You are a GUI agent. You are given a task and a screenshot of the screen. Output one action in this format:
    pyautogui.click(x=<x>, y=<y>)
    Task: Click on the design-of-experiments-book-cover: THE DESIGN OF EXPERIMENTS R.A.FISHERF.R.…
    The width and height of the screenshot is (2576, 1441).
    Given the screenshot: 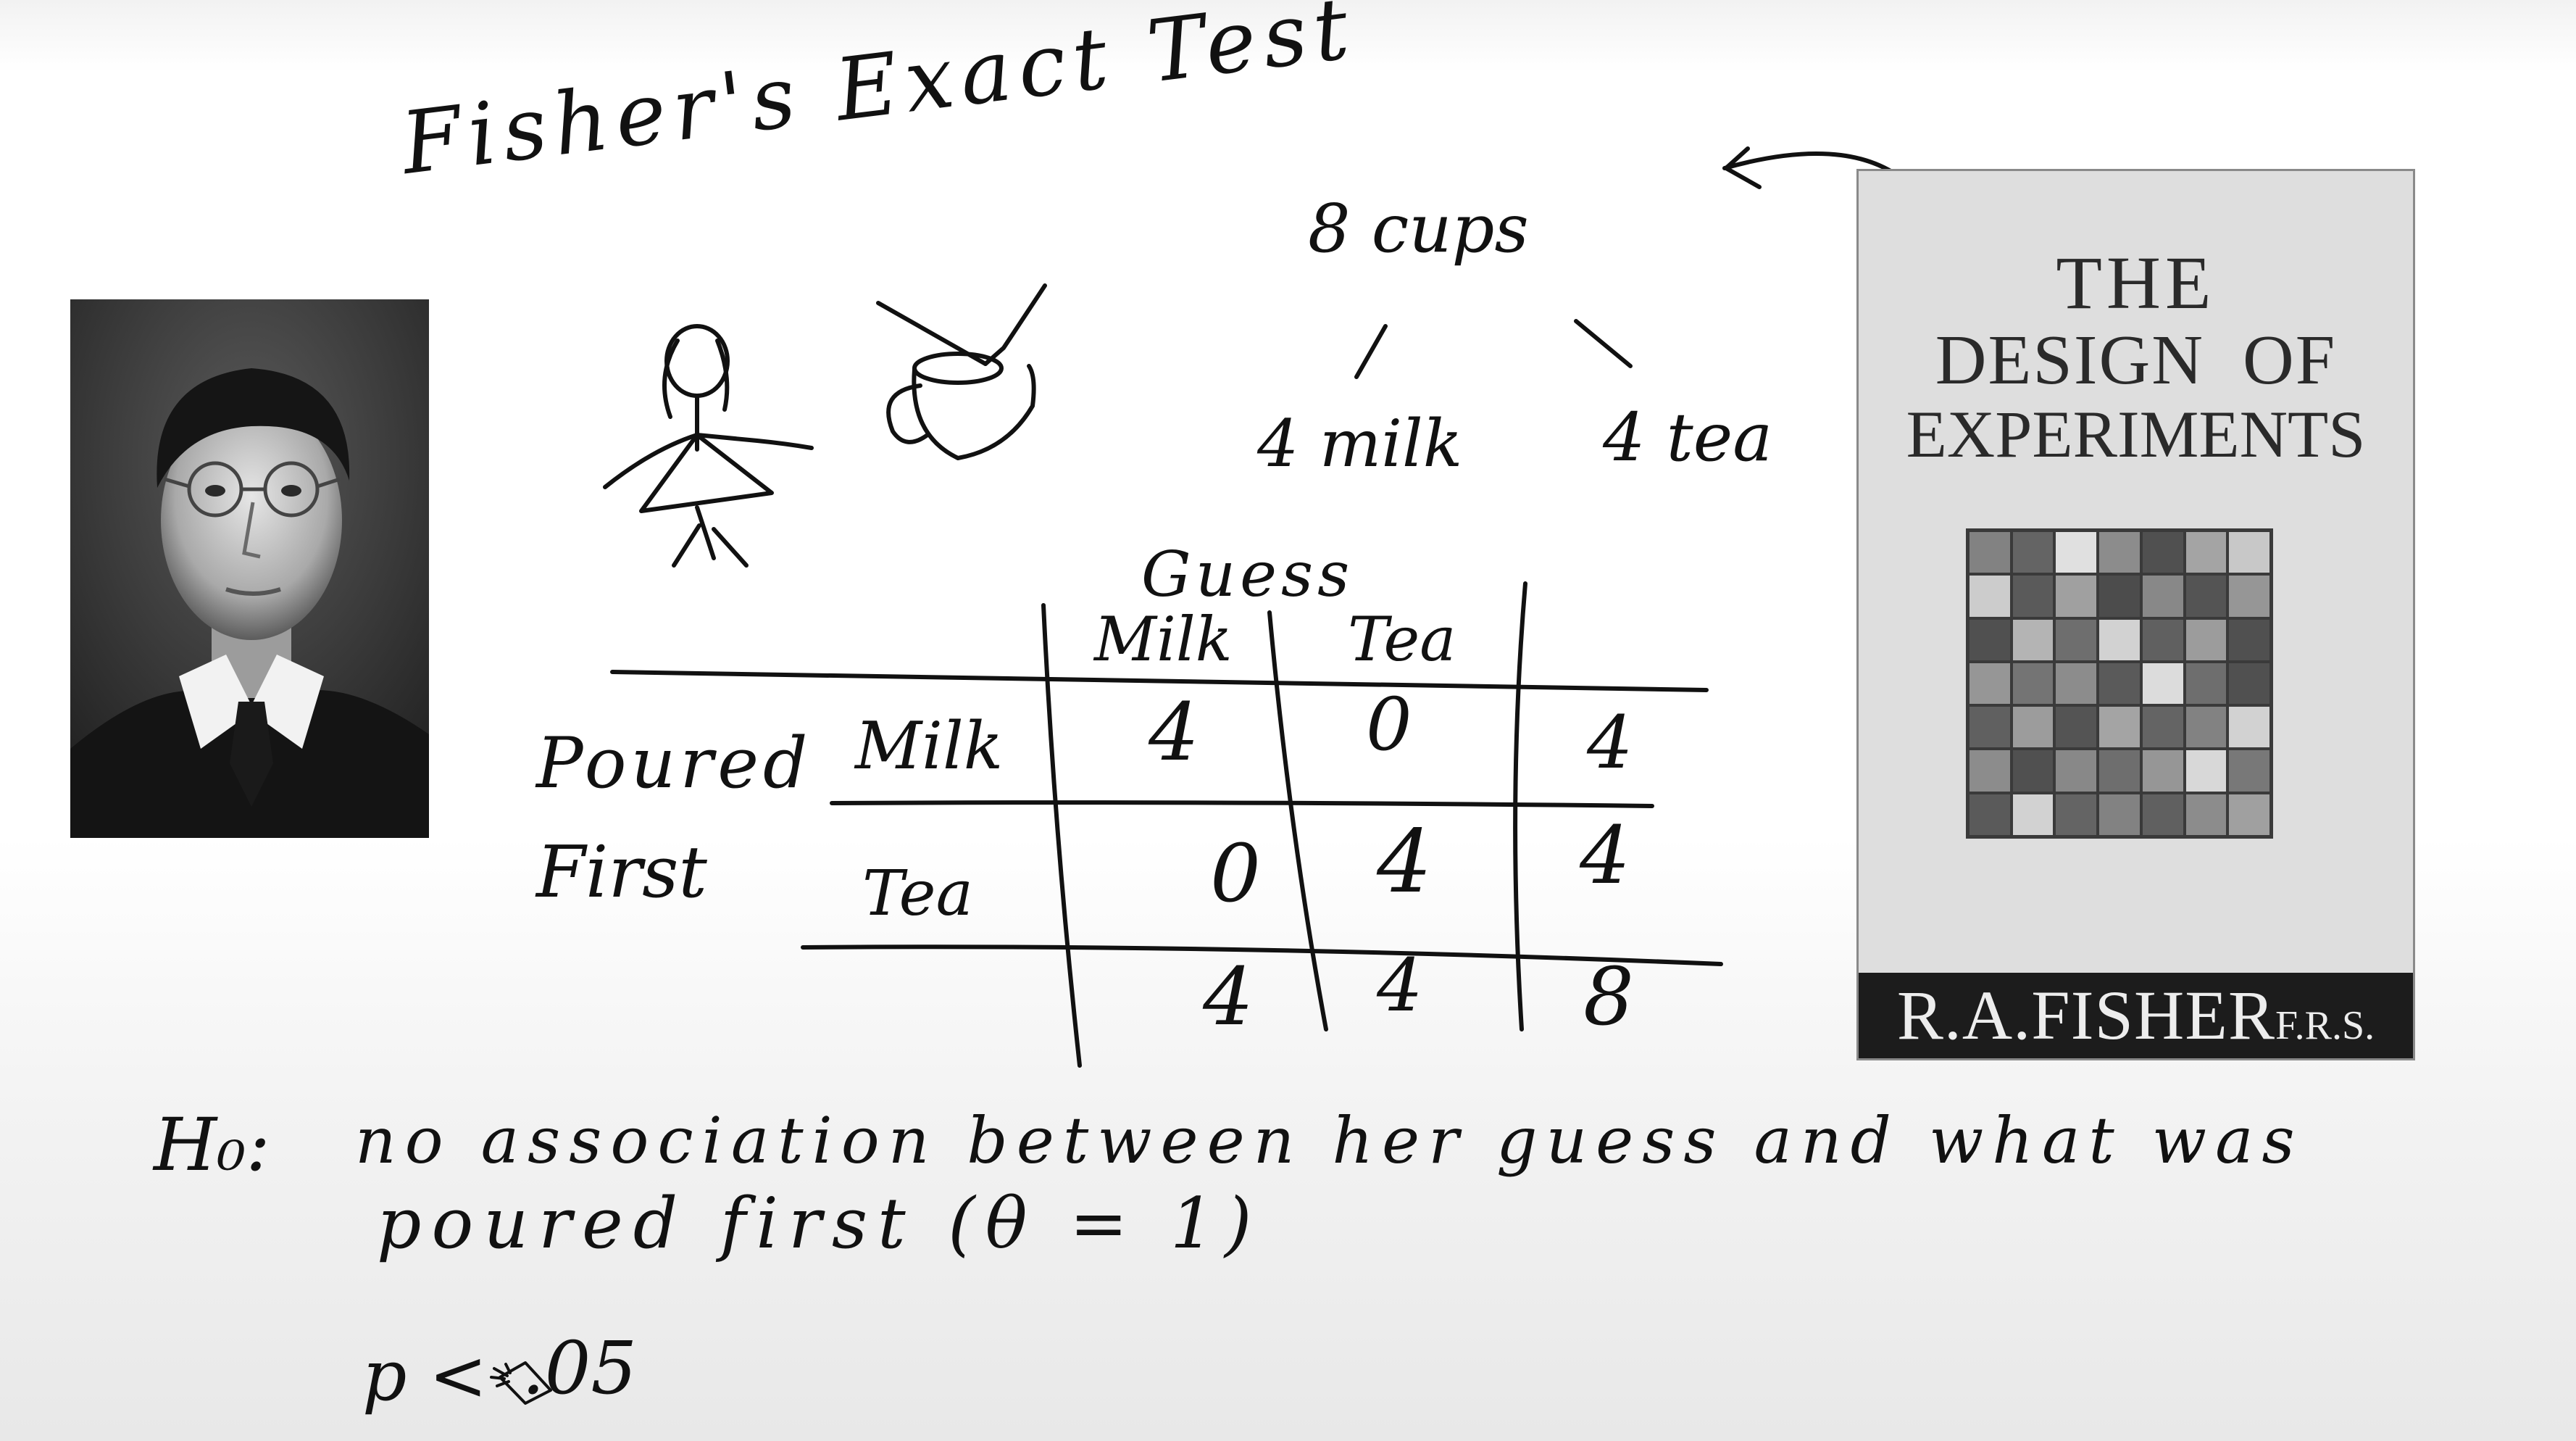 What is the action you would take?
    pyautogui.click(x=2135, y=614)
    